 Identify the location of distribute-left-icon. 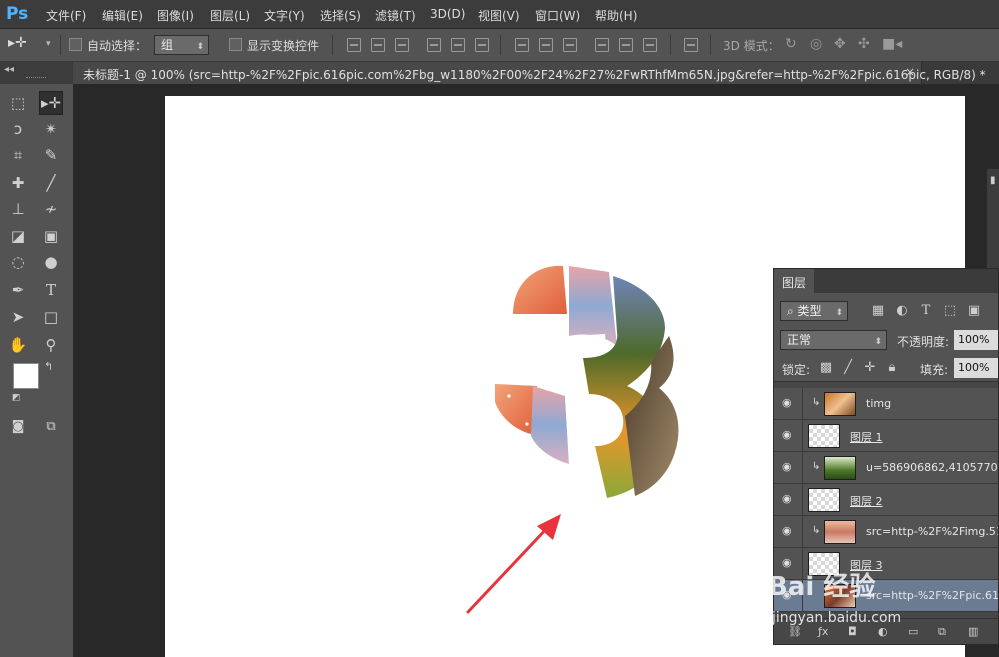
(602, 45).